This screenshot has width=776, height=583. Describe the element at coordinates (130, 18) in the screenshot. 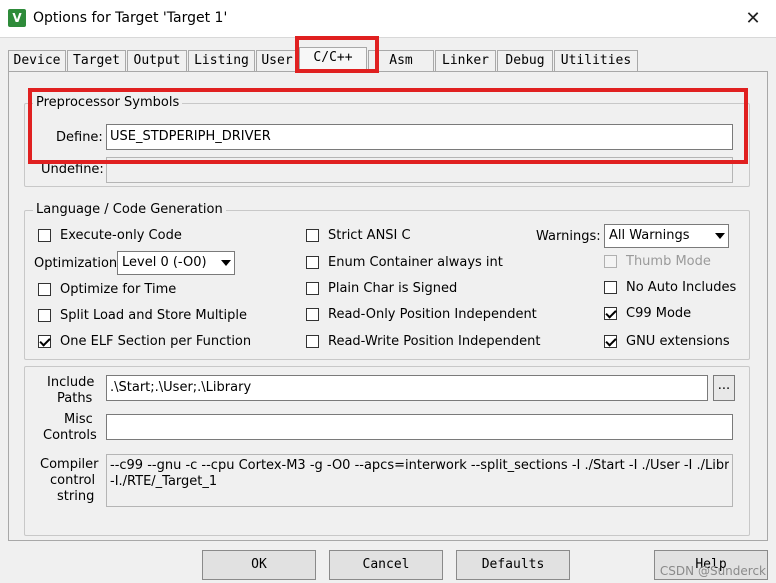

I see `window-title: Options for Target 'Target 1'` at that location.